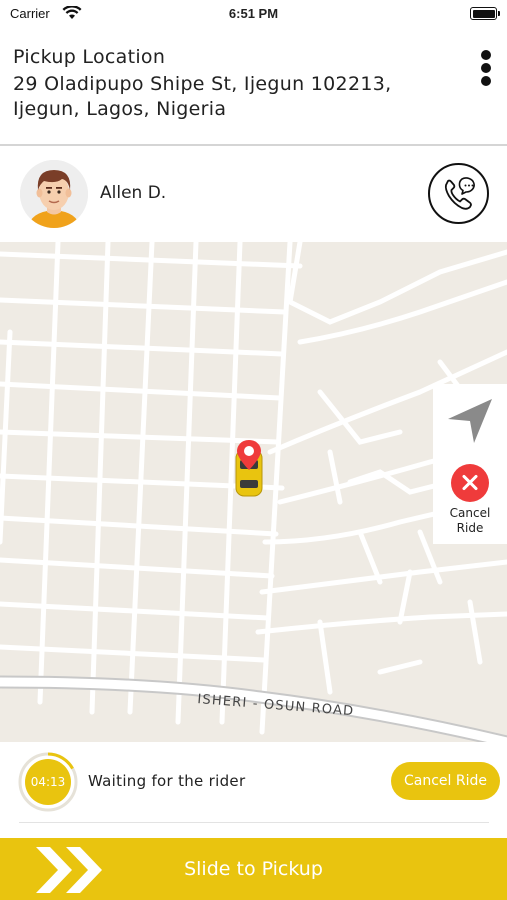 The width and height of the screenshot is (507, 900). I want to click on more-vertical-icon, so click(486, 72).